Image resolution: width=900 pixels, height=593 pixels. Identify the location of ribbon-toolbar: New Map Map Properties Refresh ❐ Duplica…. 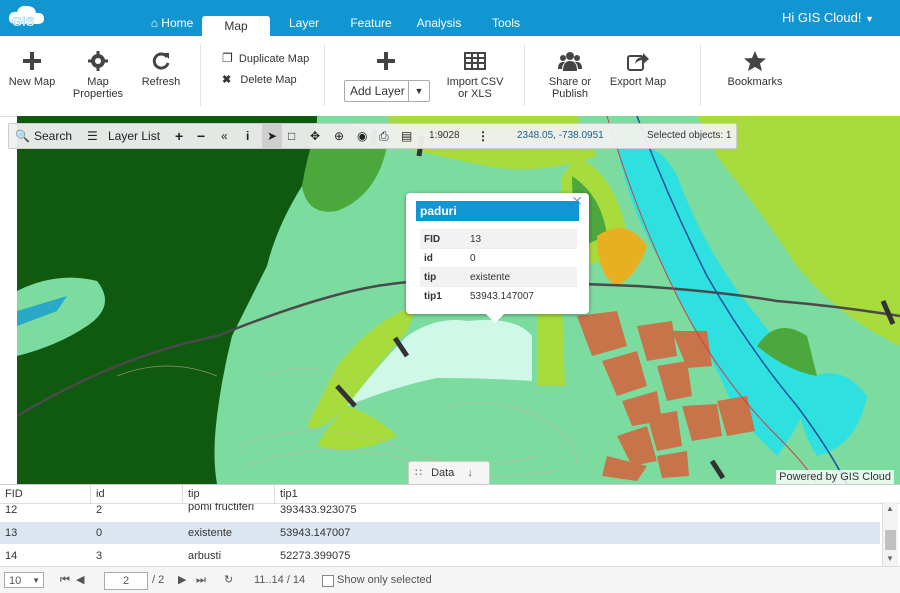
(450, 76).